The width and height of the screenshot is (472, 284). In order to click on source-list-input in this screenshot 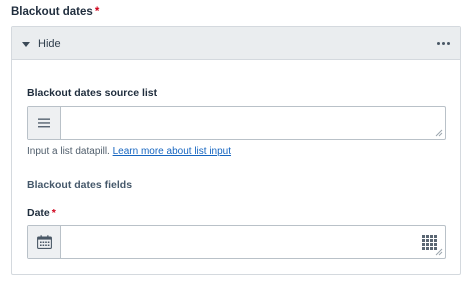, I will do `click(253, 123)`.